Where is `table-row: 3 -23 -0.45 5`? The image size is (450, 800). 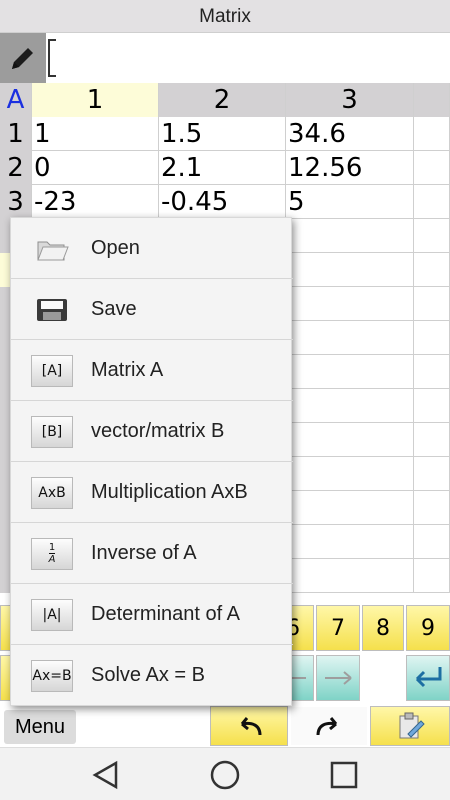
table-row: 3 -23 -0.45 5 is located at coordinates (225, 202).